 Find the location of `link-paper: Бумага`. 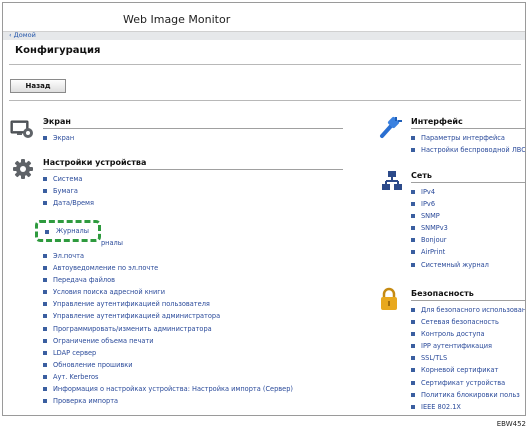

link-paper: Бумага is located at coordinates (193, 191).